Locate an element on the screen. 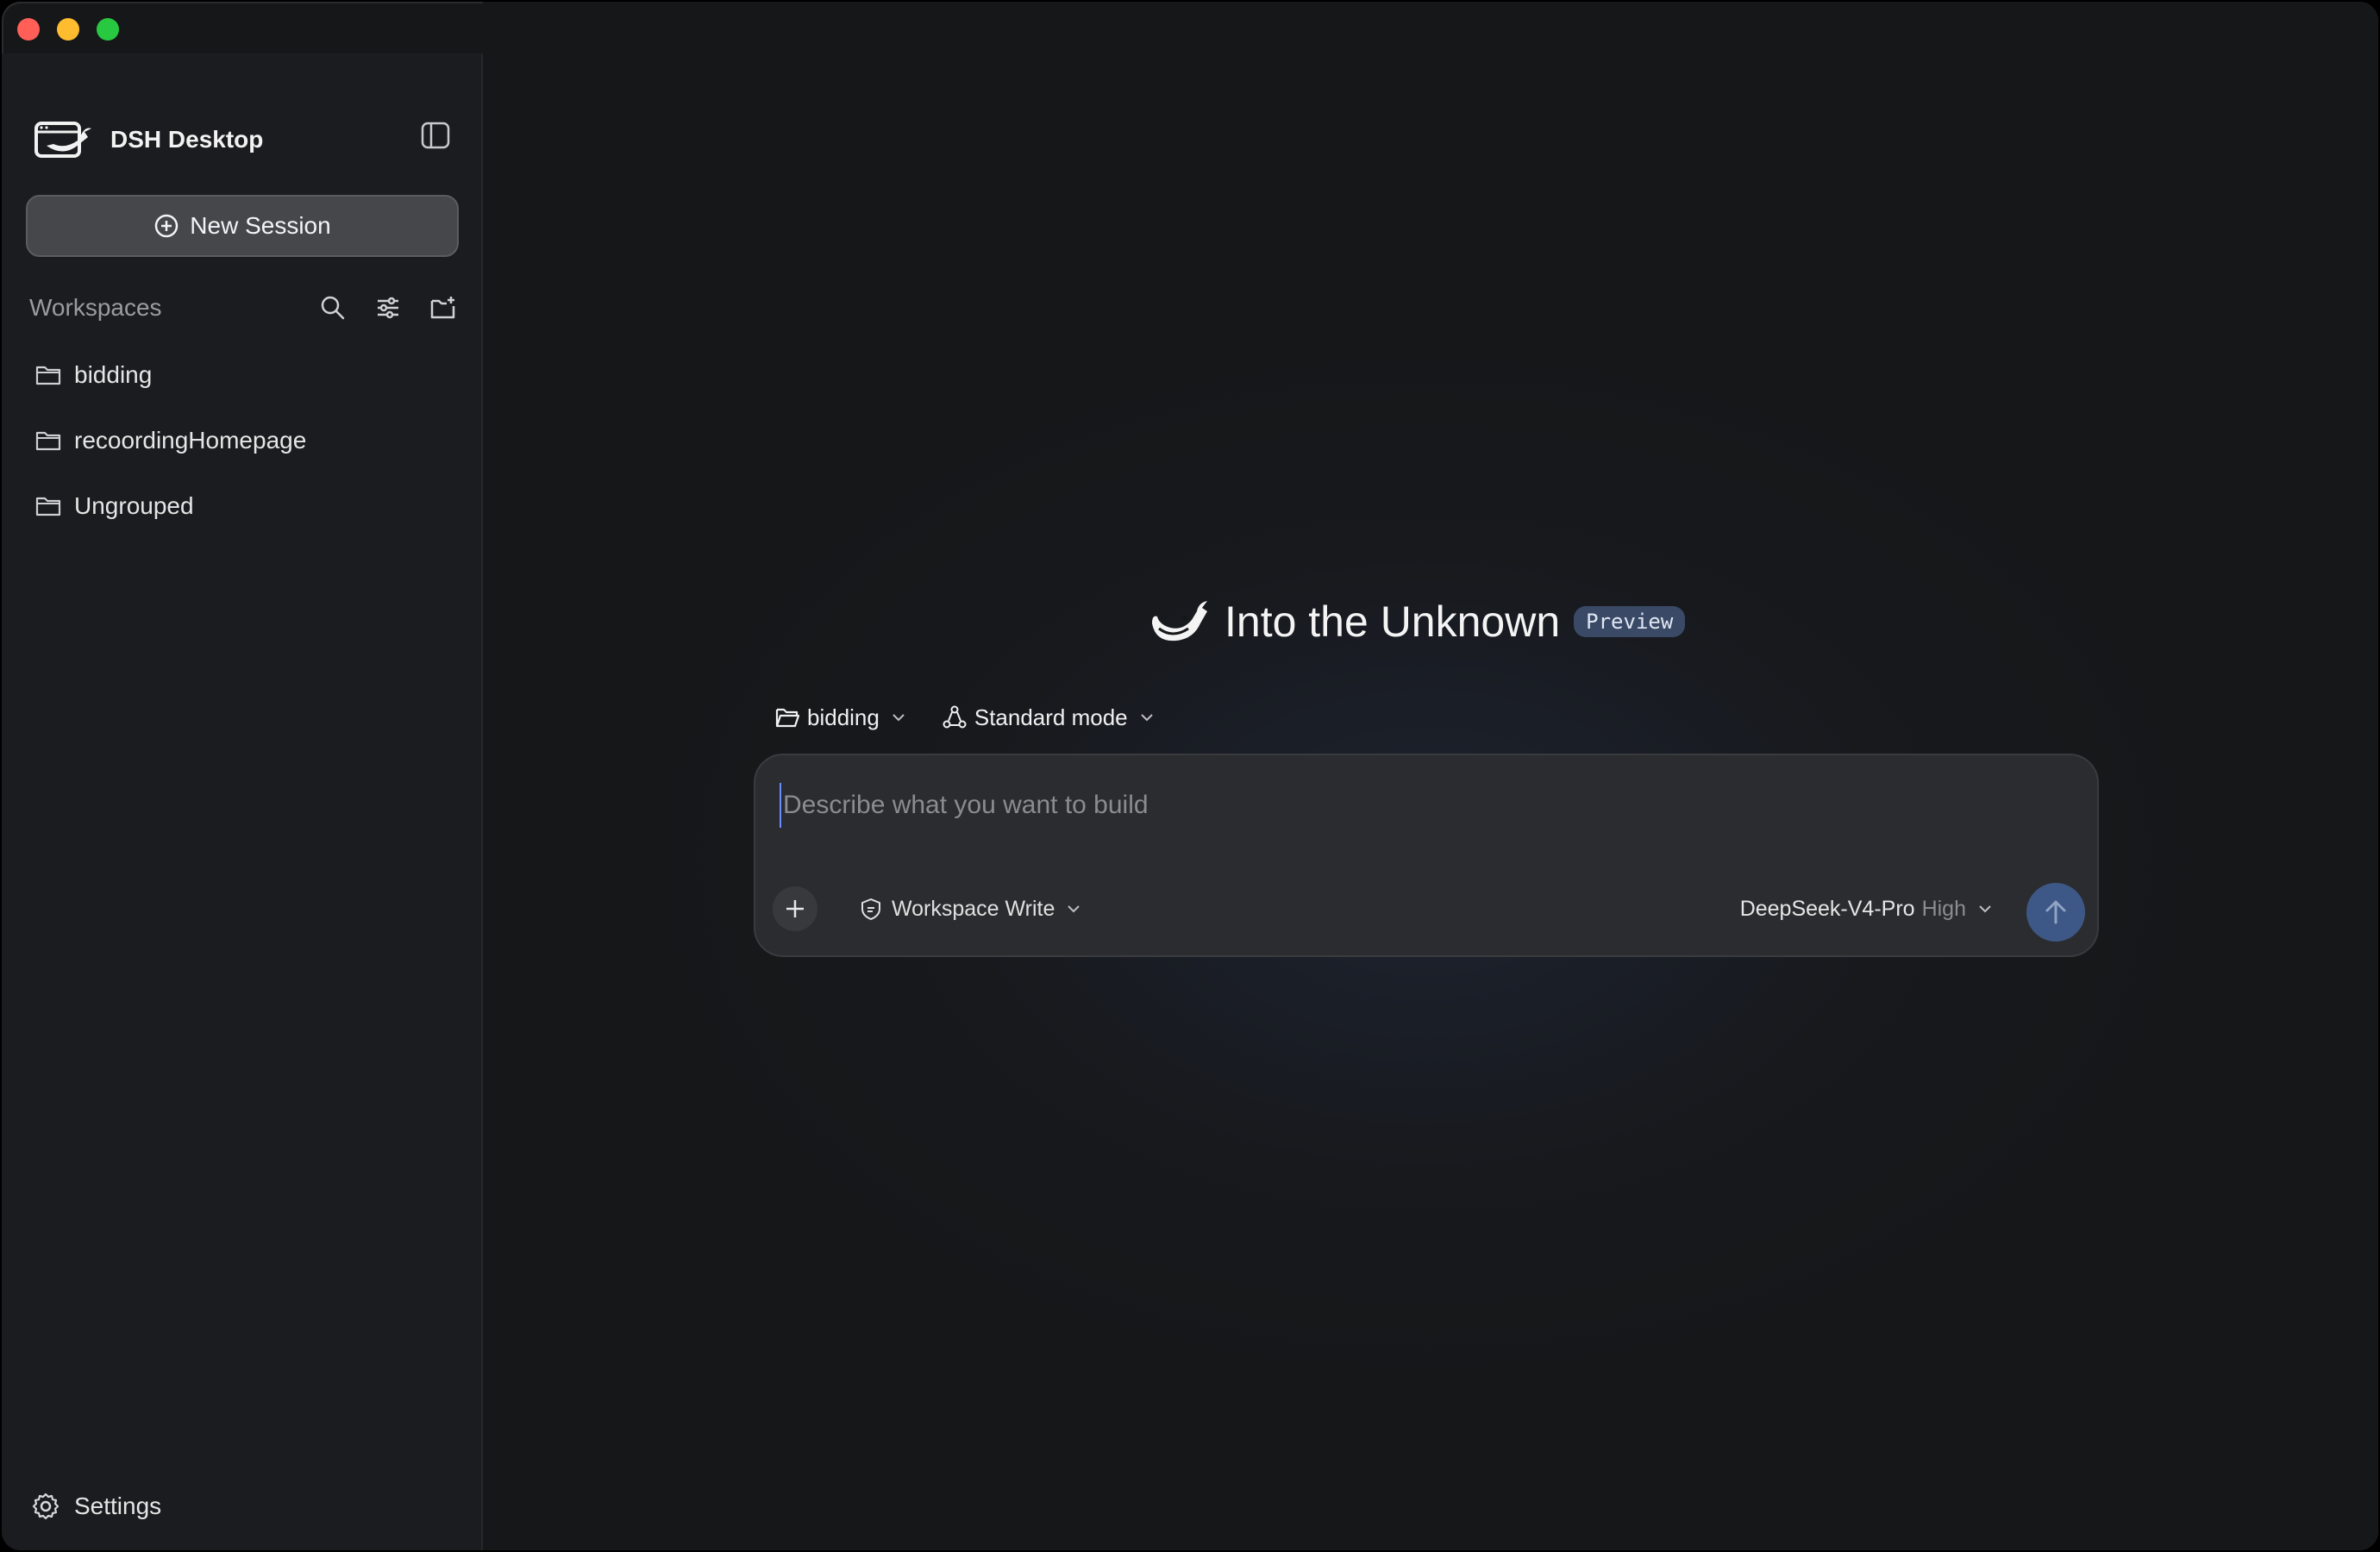 The height and width of the screenshot is (1552, 2380). workspaces-header: Workspaces is located at coordinates (244, 307).